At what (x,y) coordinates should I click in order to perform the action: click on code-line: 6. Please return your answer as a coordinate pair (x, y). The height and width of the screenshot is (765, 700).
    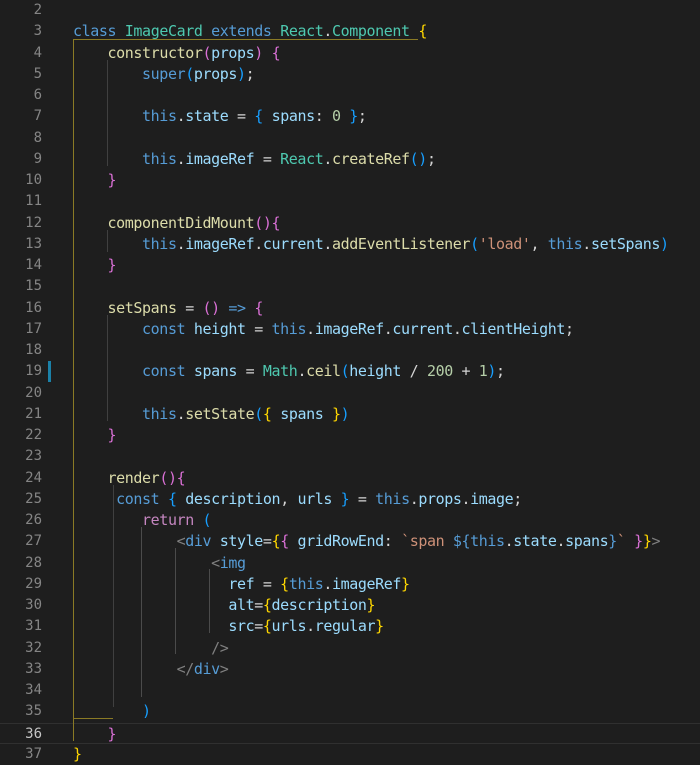
    Looking at the image, I should click on (350, 95).